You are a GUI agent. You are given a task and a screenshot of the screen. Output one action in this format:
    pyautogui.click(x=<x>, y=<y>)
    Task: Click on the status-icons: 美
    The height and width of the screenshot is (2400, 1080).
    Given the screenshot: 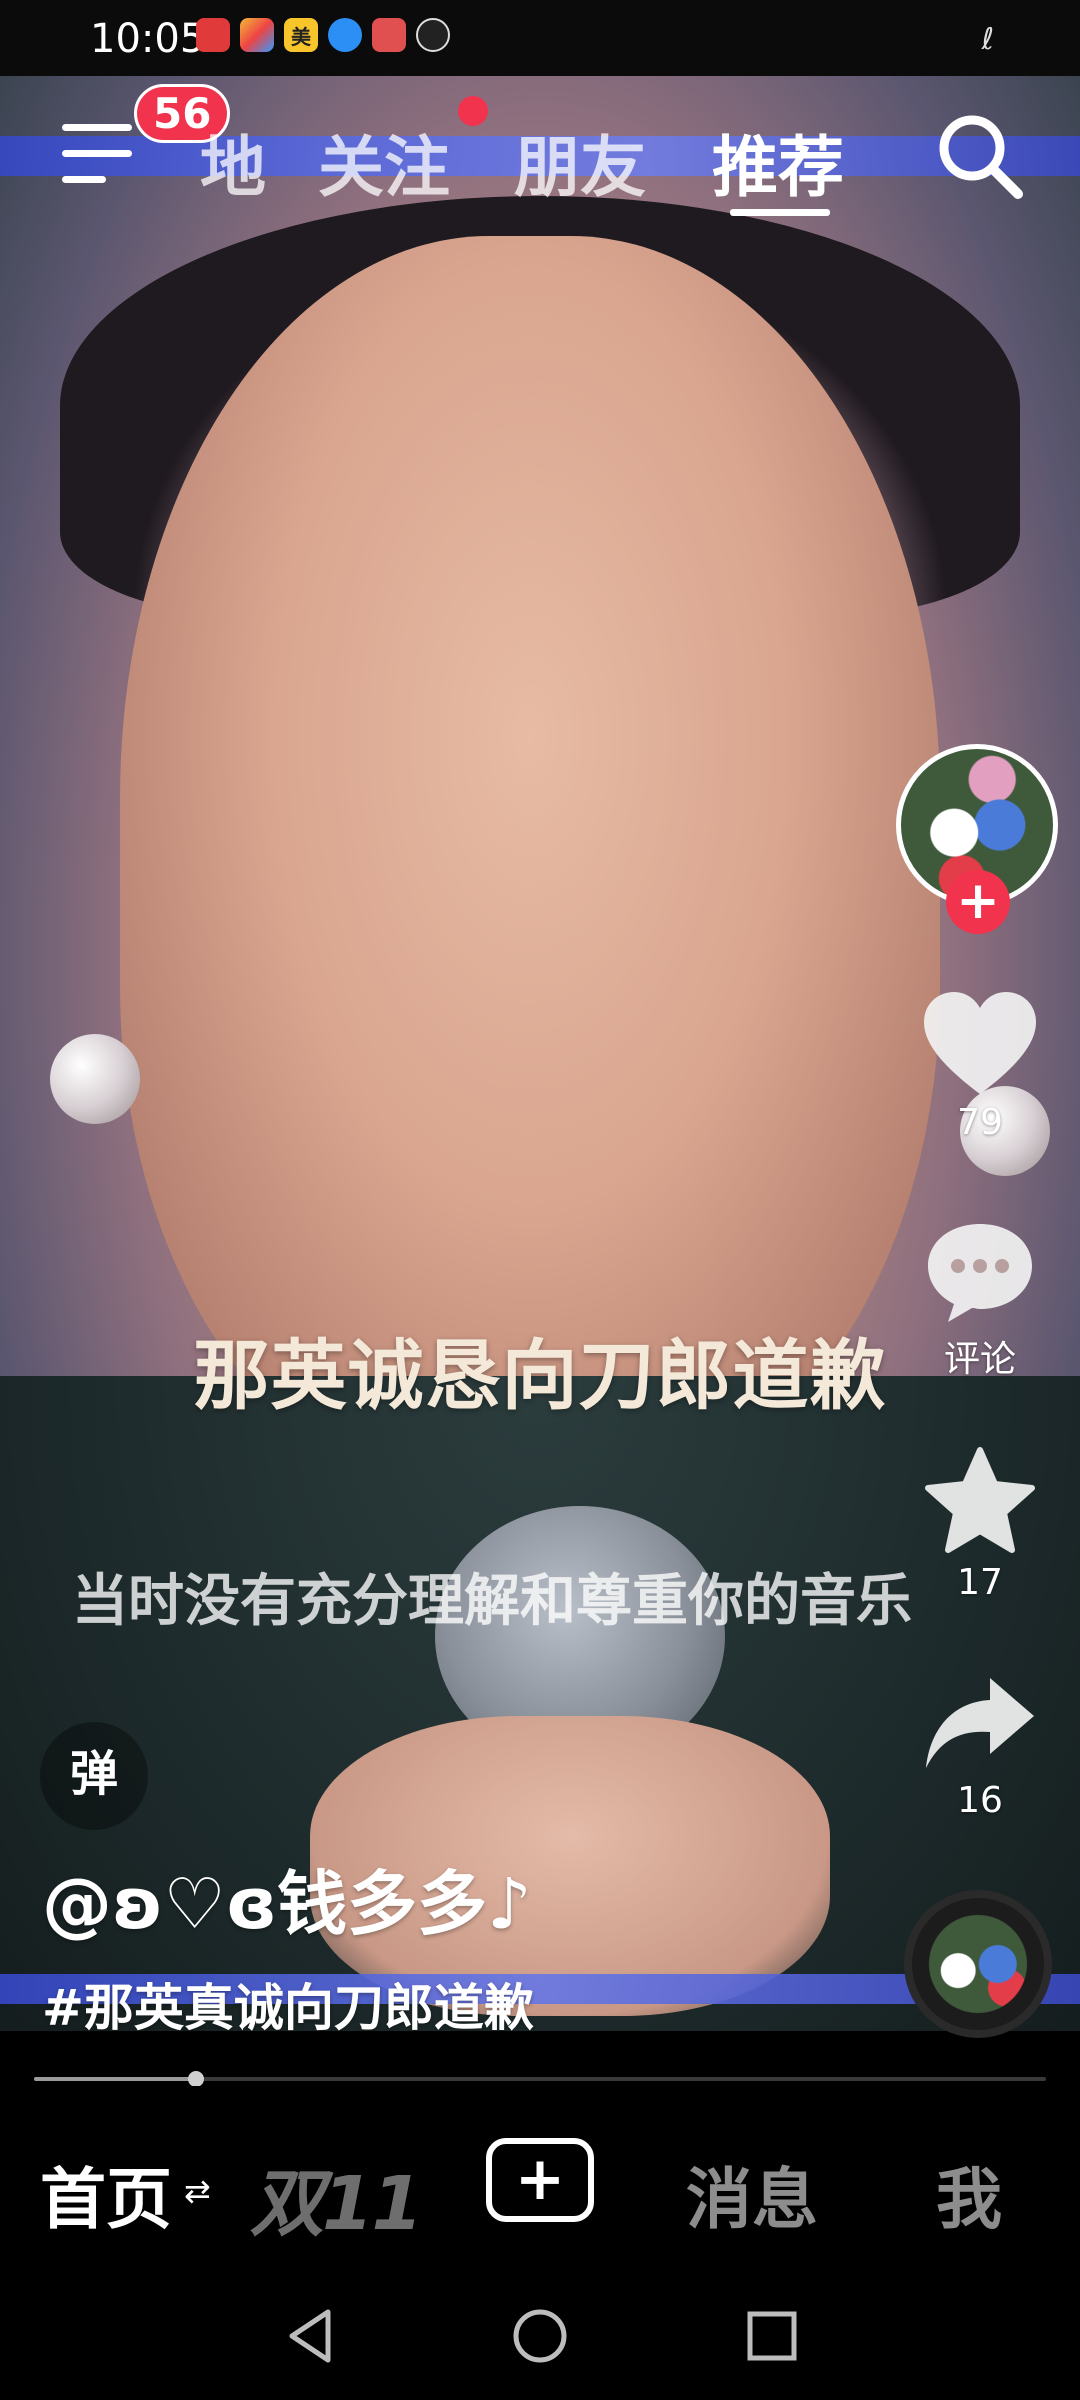 What is the action you would take?
    pyautogui.click(x=323, y=35)
    